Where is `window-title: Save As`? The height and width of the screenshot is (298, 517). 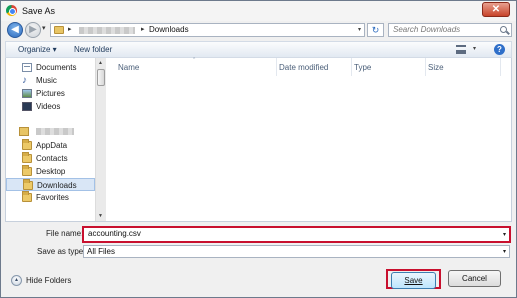
window-title: Save As is located at coordinates (39, 11).